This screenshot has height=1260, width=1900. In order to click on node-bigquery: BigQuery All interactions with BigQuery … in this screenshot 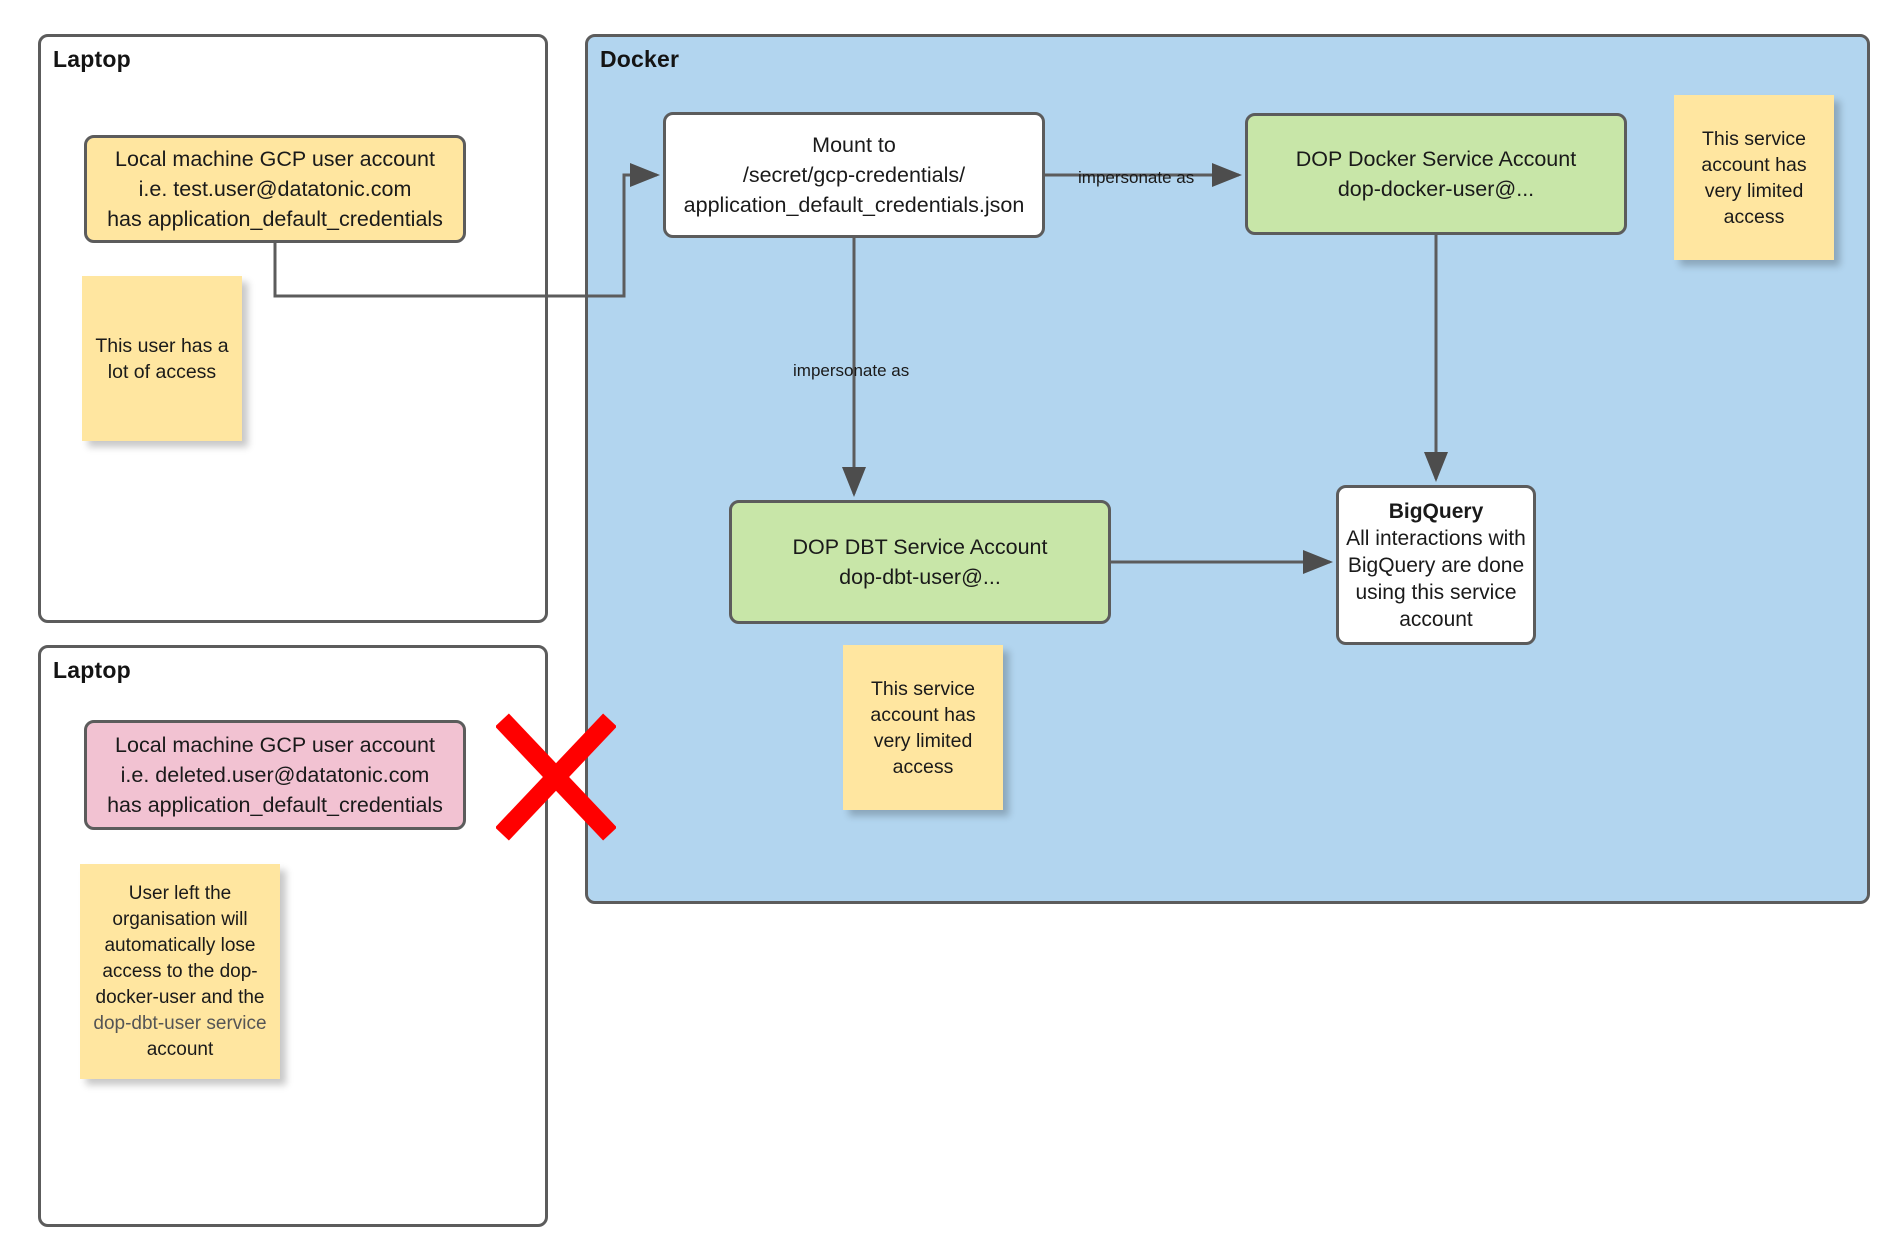, I will do `click(1436, 565)`.